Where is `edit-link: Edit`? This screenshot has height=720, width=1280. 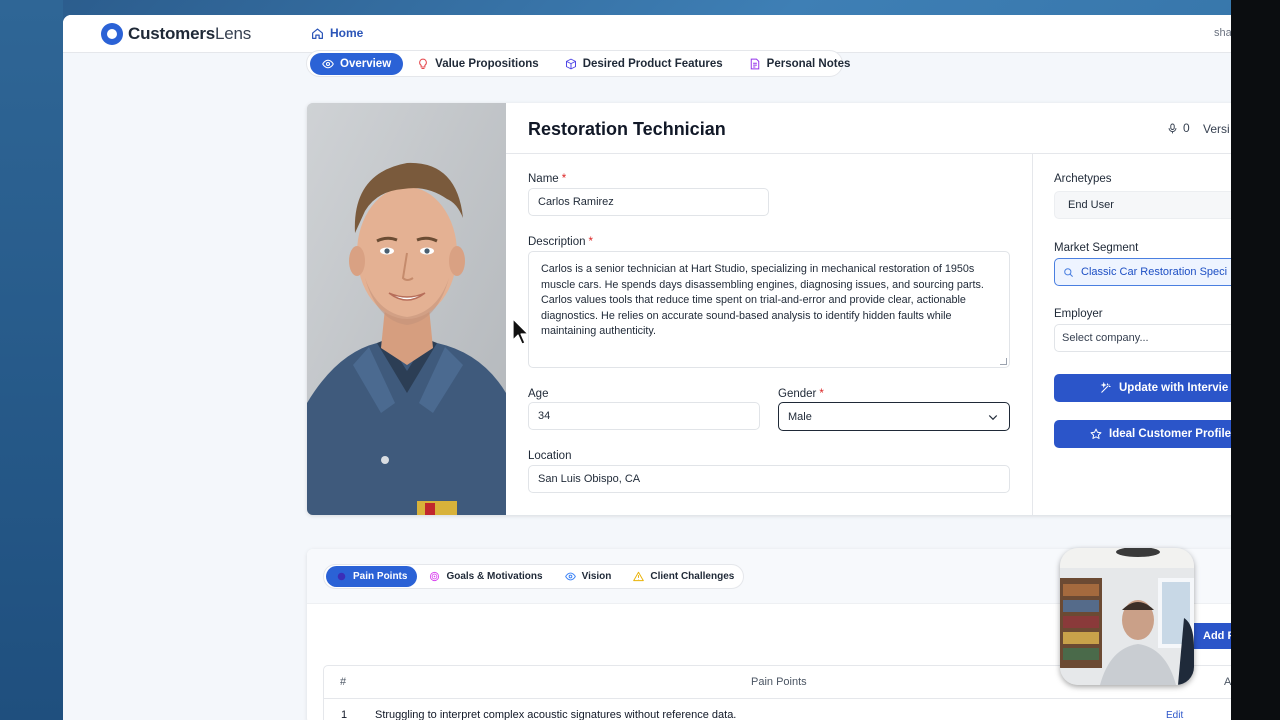 edit-link: Edit is located at coordinates (1174, 715).